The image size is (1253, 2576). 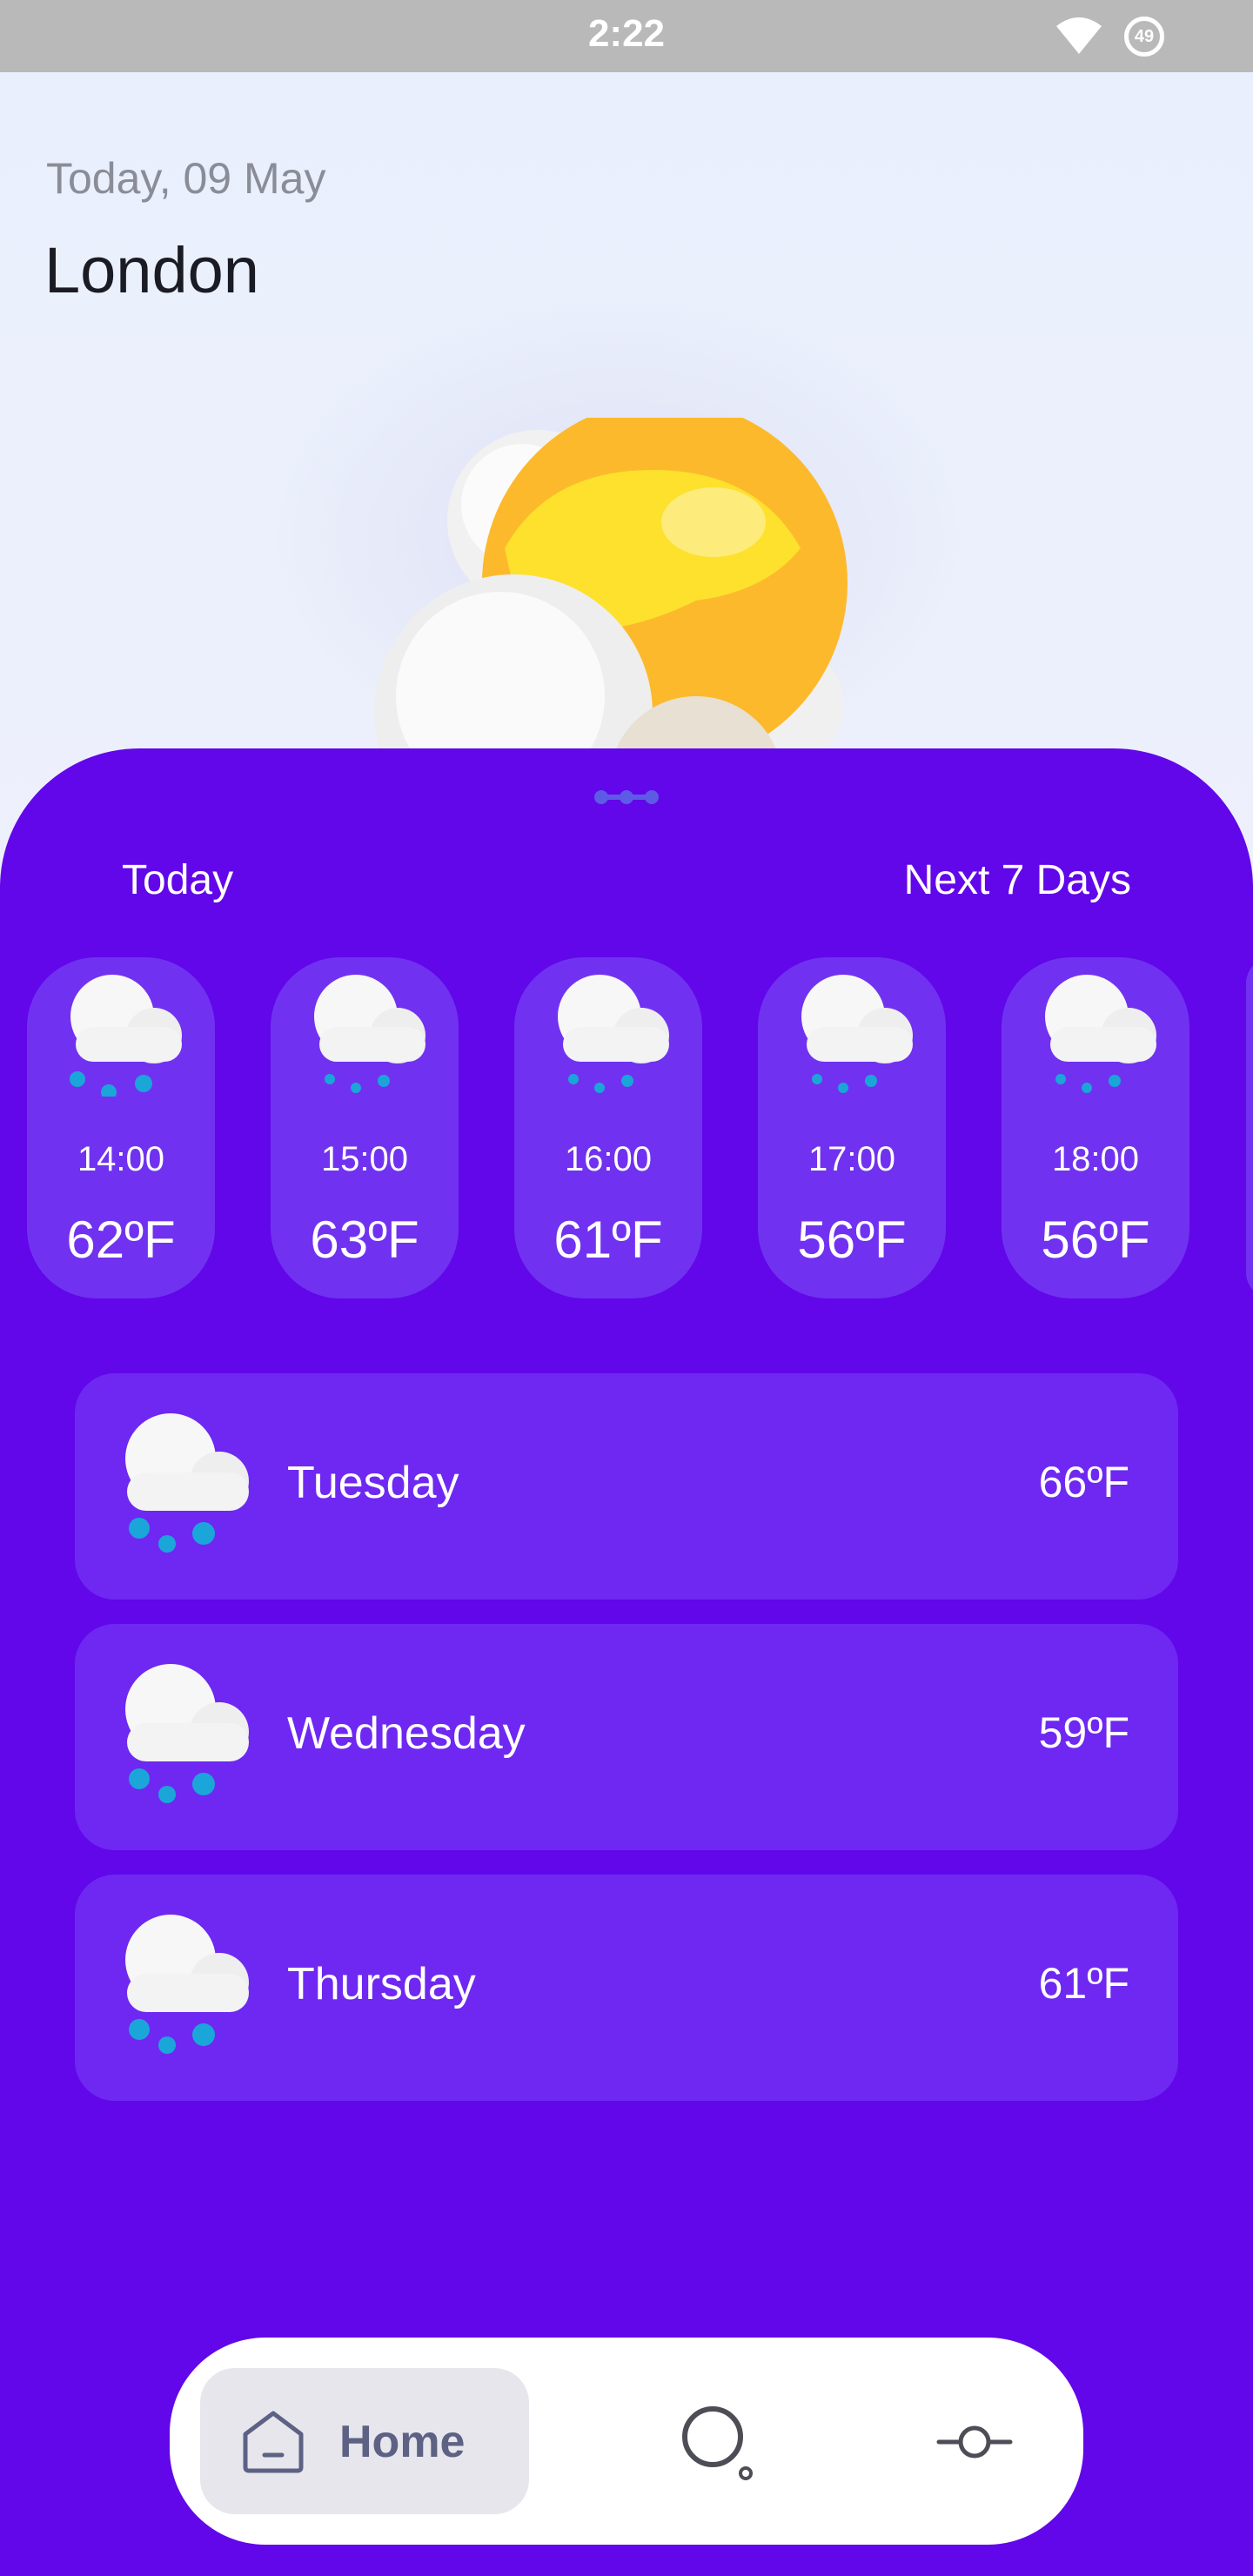 I want to click on hour-card: 14:00 62ºF, so click(x=121, y=1127).